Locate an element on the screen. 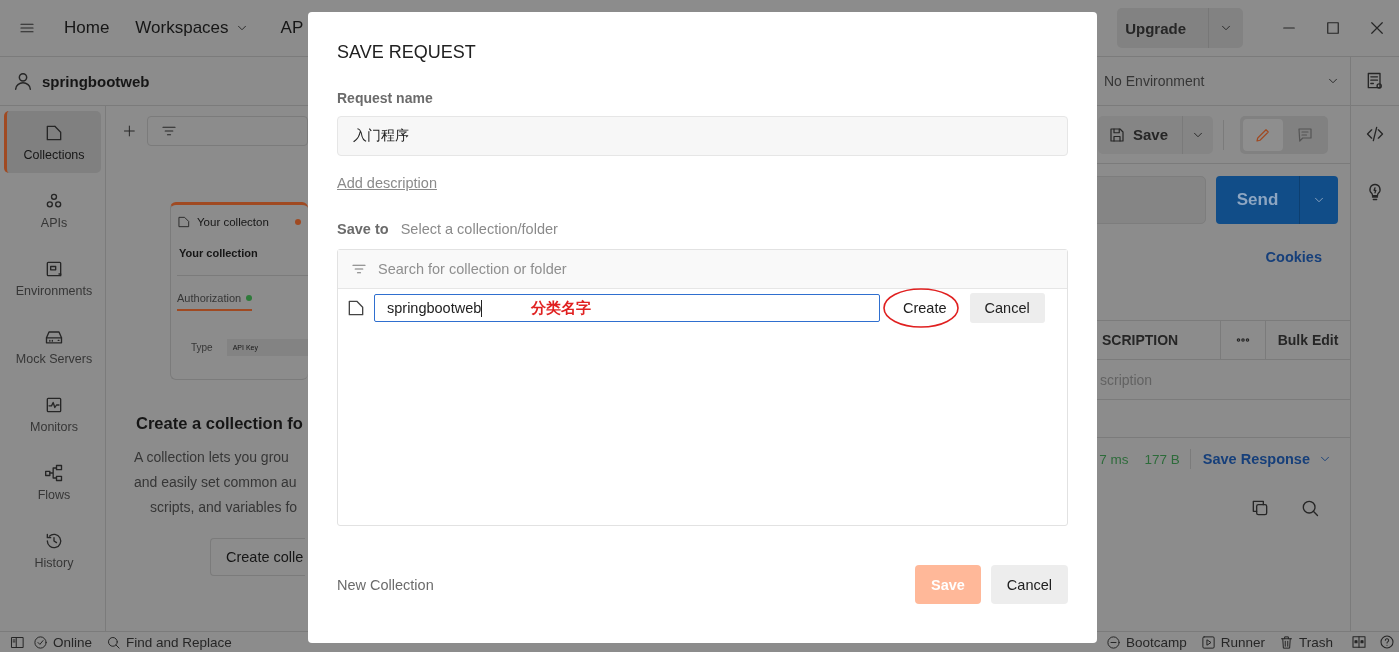 Image resolution: width=1399 pixels, height=652 pixels. dialog-title: SAVE REQUEST is located at coordinates (407, 52).